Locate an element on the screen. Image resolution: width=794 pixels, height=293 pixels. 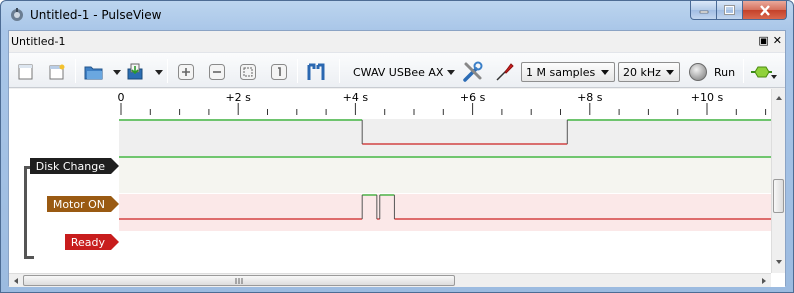
new-view-icon is located at coordinates (57, 72).